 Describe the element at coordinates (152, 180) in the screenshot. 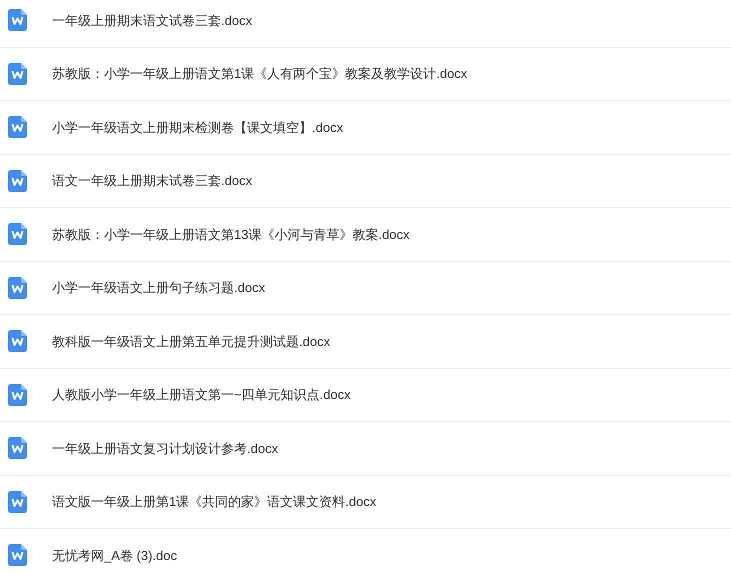

I see `file-name: 语文一年级上册期末试卷三套.docx` at that location.